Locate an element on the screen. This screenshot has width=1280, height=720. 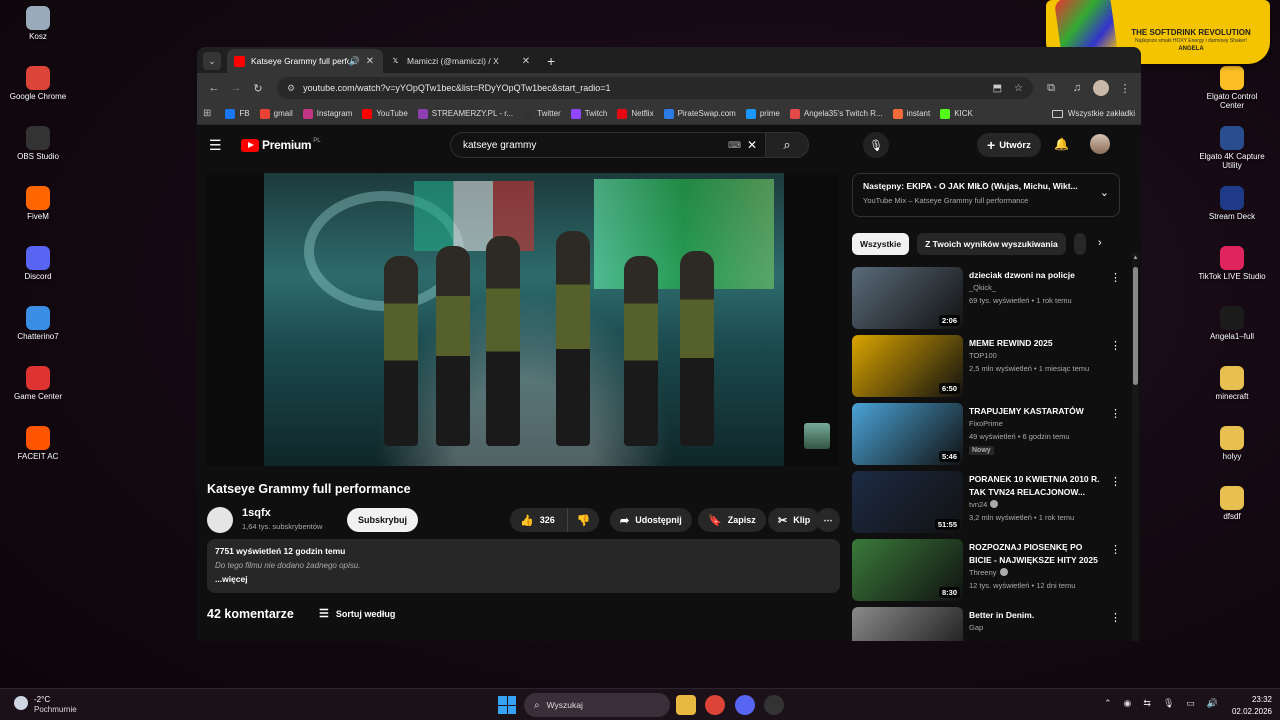
bookmark-star-icon: ☆ is located at coordinates (1018, 88).